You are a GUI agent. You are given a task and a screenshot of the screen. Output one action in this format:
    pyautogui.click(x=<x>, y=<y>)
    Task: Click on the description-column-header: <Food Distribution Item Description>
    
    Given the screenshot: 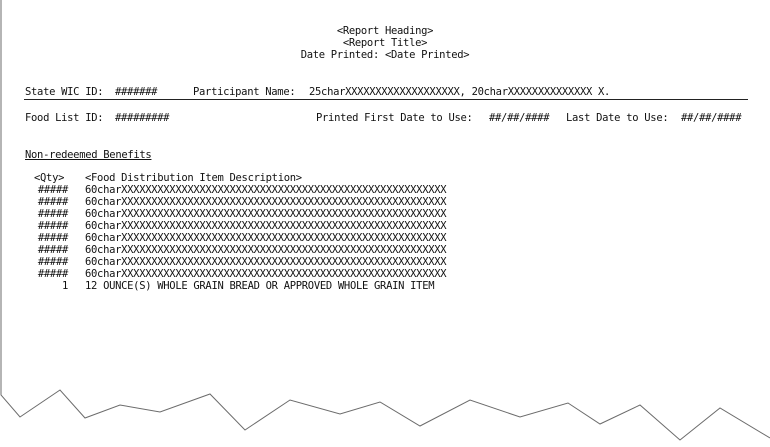 What is the action you would take?
    pyautogui.click(x=193, y=178)
    